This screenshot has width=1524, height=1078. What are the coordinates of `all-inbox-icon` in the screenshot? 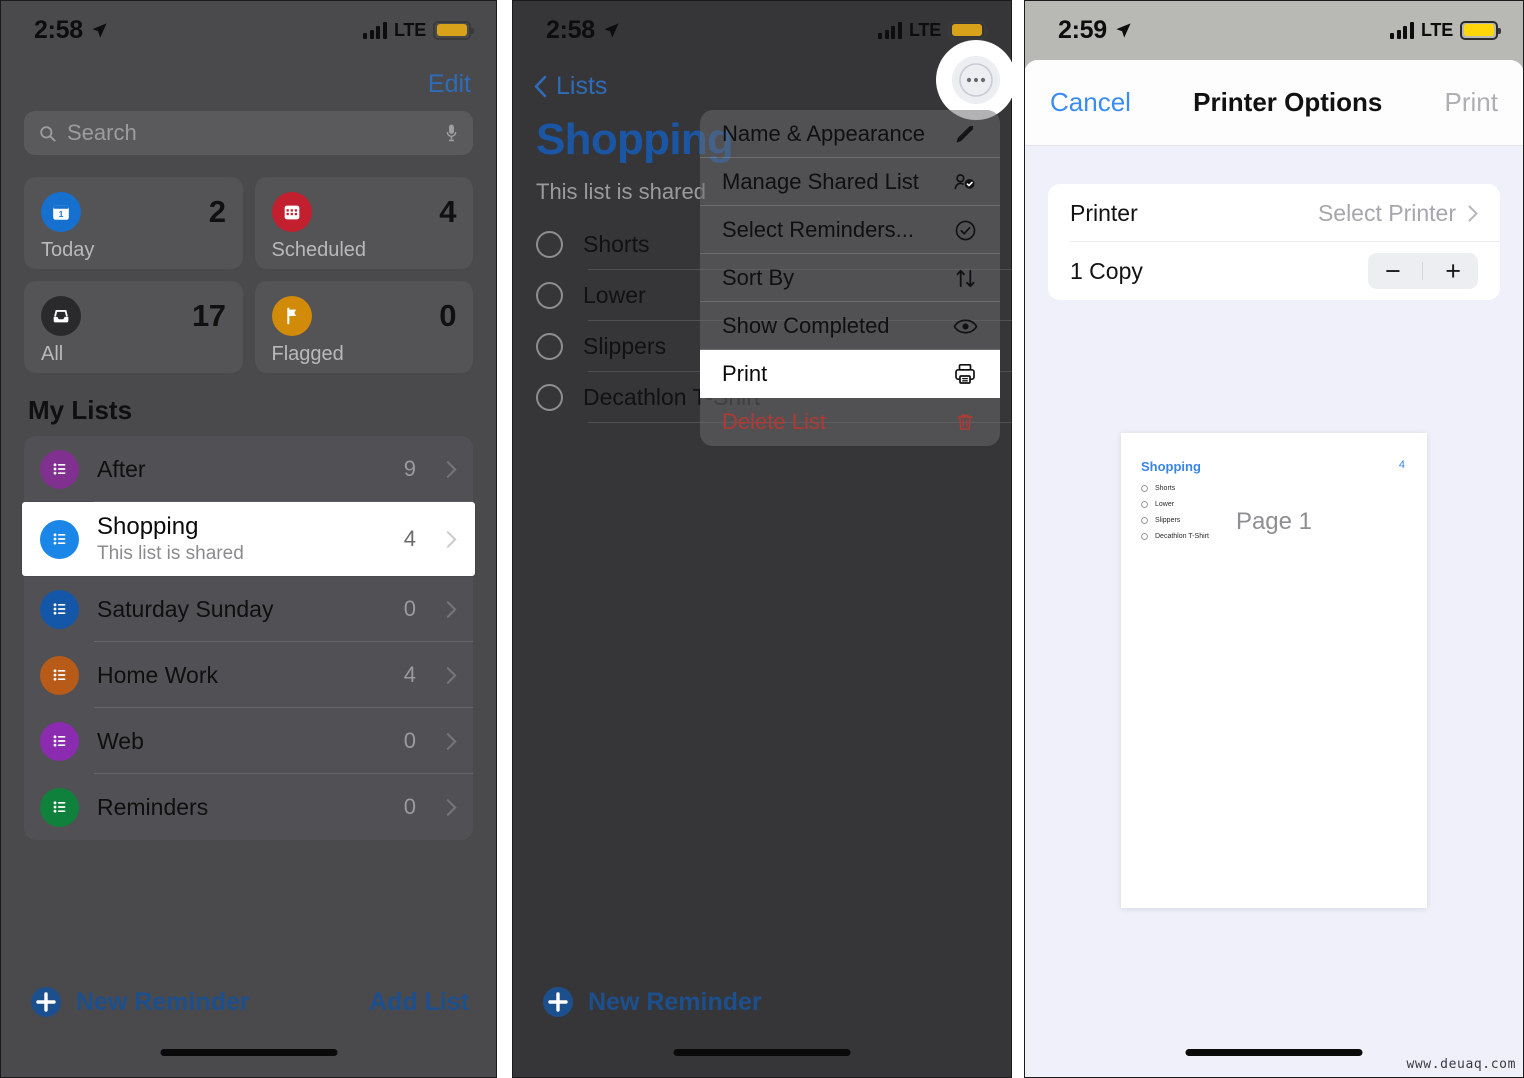 It's located at (61, 316).